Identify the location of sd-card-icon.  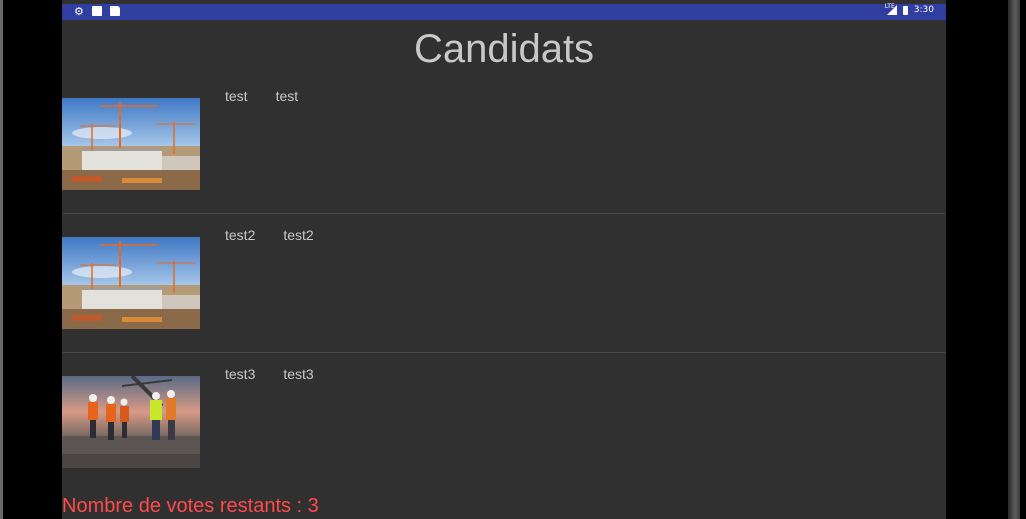
(115, 11).